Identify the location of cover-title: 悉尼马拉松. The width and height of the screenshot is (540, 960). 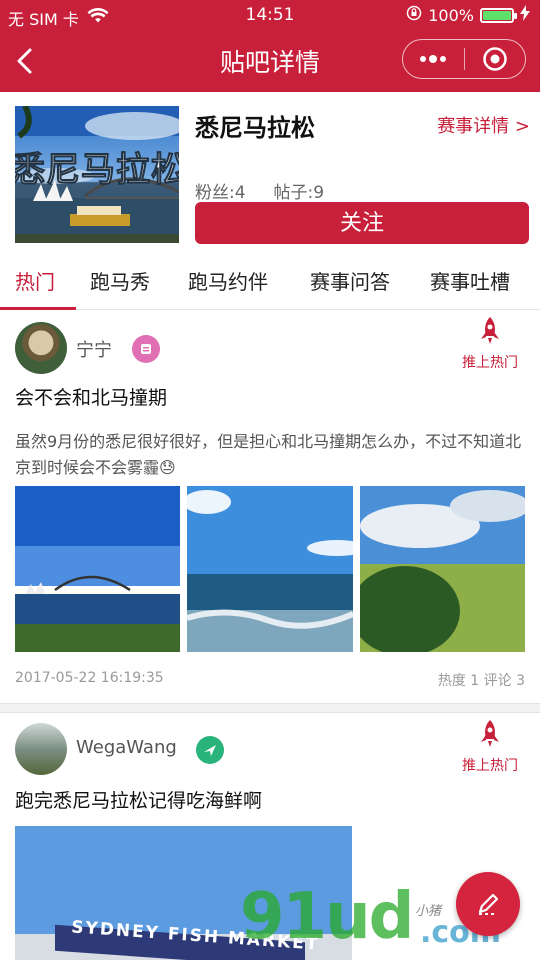
(97, 170).